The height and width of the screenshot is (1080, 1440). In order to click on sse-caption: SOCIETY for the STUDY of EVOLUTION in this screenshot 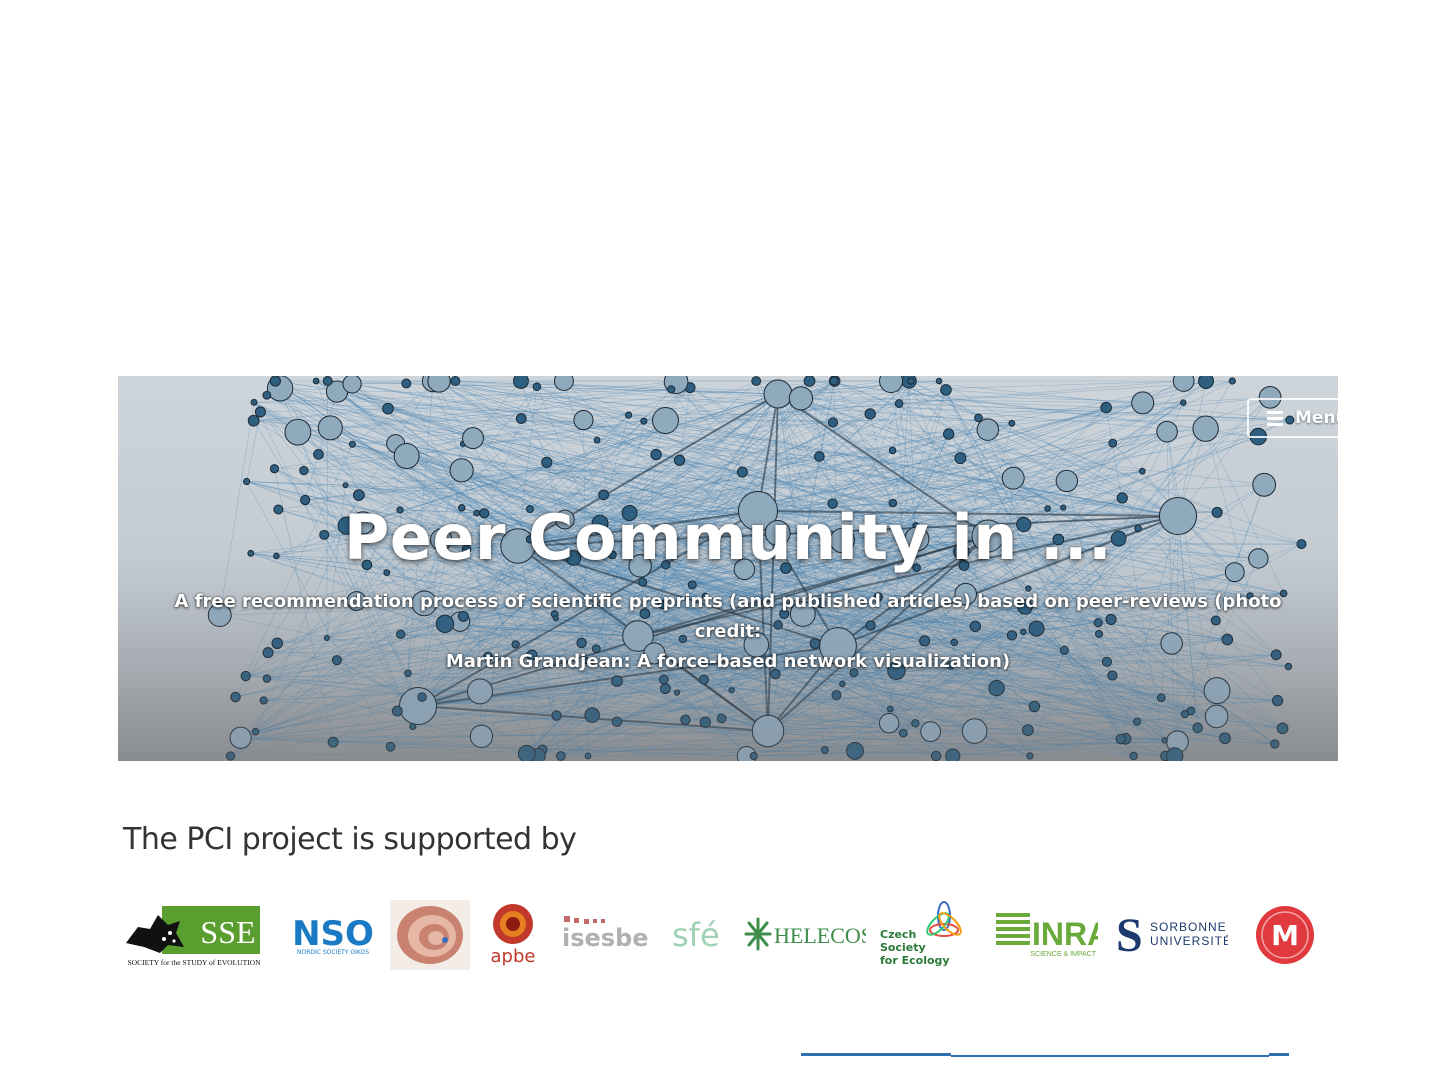, I will do `click(195, 962)`.